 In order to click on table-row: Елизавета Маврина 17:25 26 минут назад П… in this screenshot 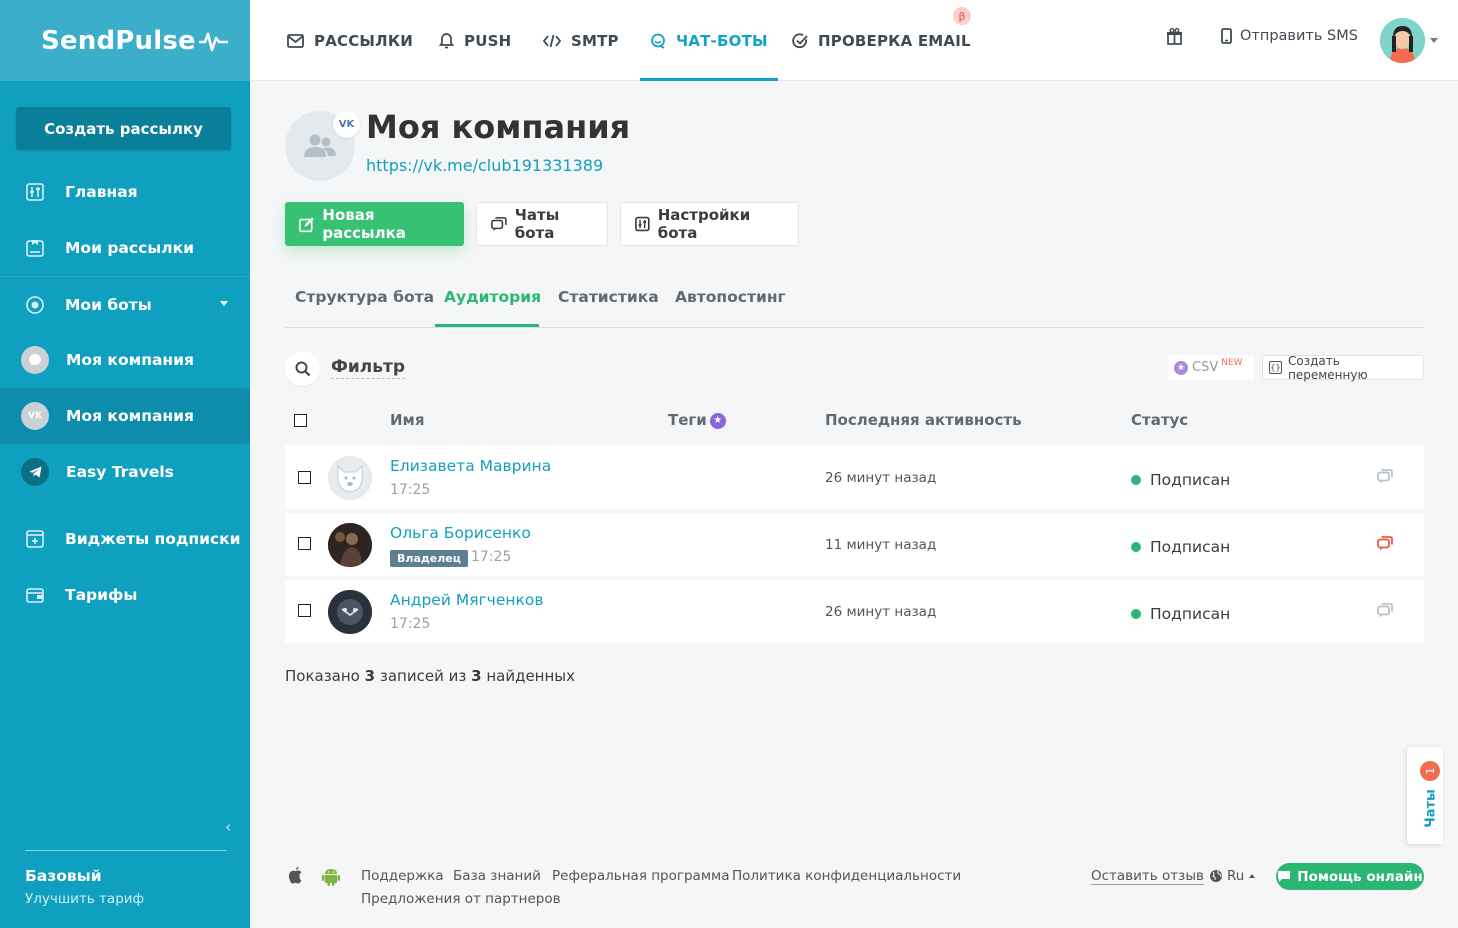, I will do `click(854, 477)`.